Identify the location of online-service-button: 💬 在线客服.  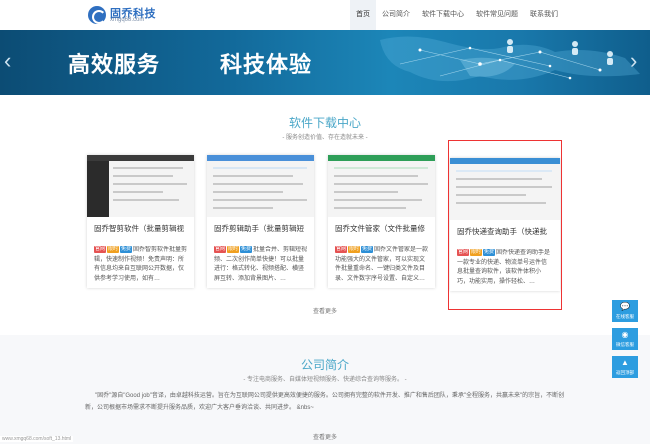
(625, 311).